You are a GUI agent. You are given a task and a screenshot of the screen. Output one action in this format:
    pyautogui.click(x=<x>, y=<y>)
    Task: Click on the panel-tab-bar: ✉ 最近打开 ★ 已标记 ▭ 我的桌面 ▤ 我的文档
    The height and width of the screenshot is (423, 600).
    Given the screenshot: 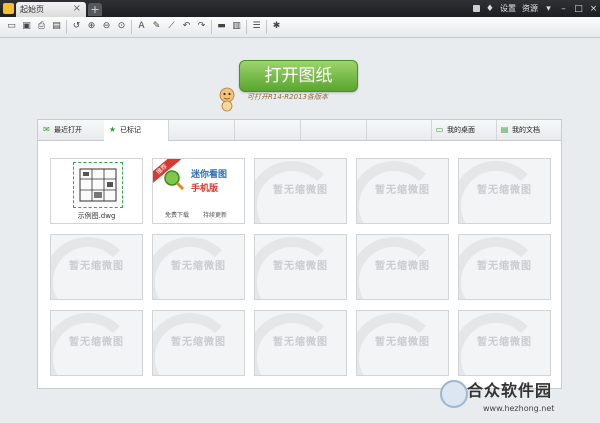 What is the action you would take?
    pyautogui.click(x=299, y=130)
    